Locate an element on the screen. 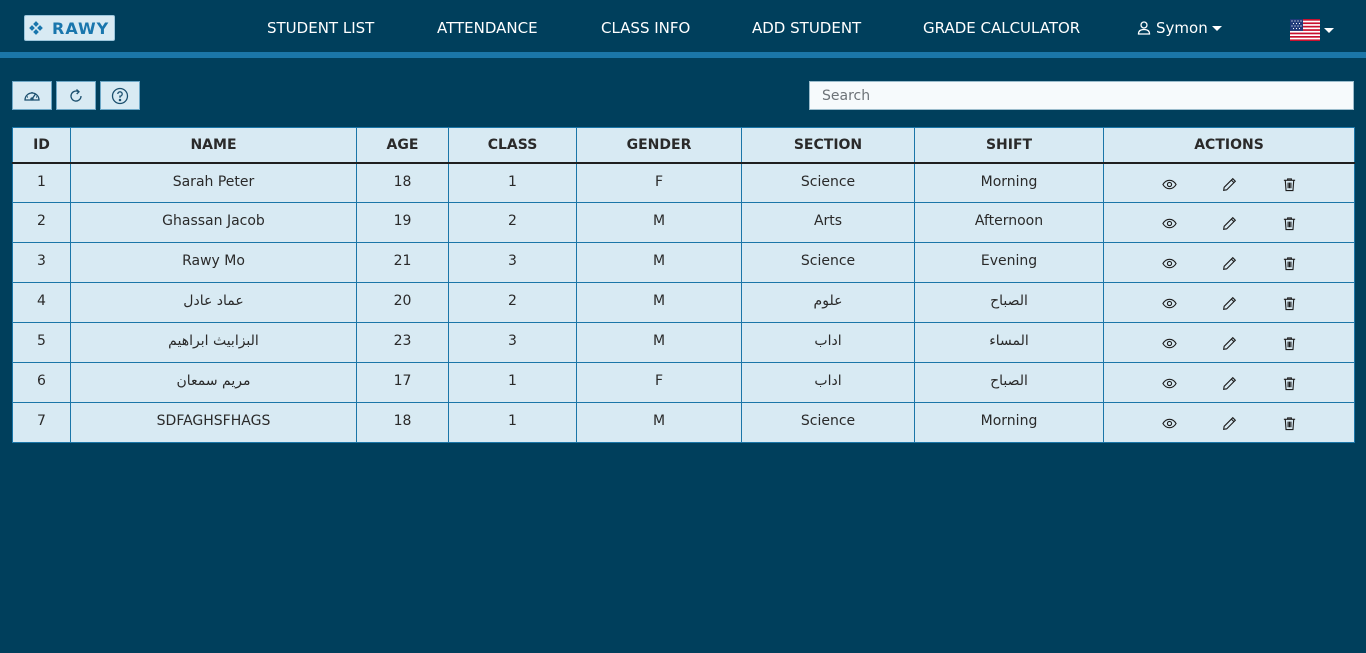 This screenshot has width=1366, height=653. table-row: 3 Rawy Mo 21 3 M Science Evening is located at coordinates (683, 262).